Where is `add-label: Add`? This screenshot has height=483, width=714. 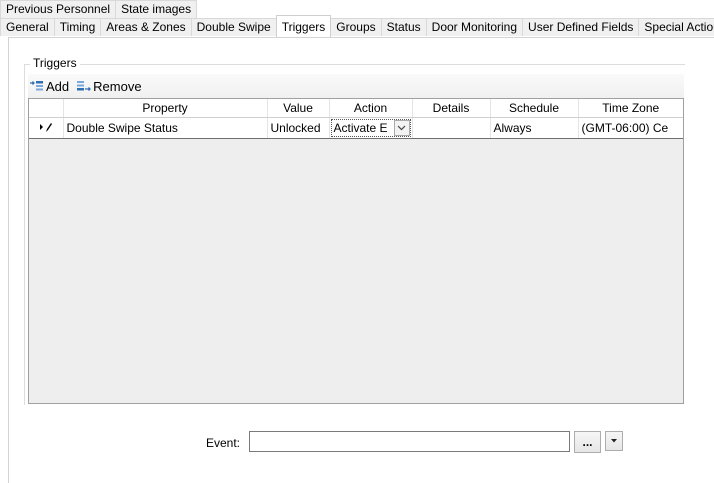
add-label: Add is located at coordinates (58, 86).